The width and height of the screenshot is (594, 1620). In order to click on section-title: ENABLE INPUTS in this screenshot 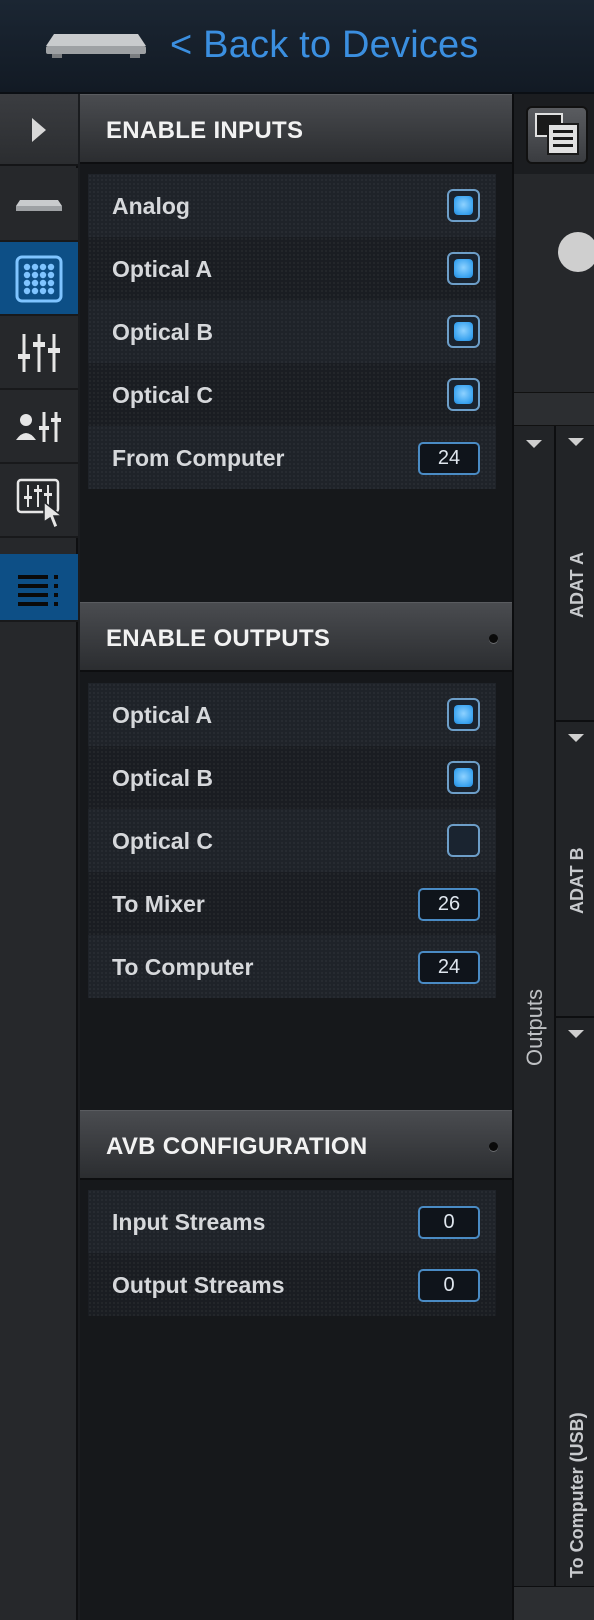, I will do `click(205, 130)`.